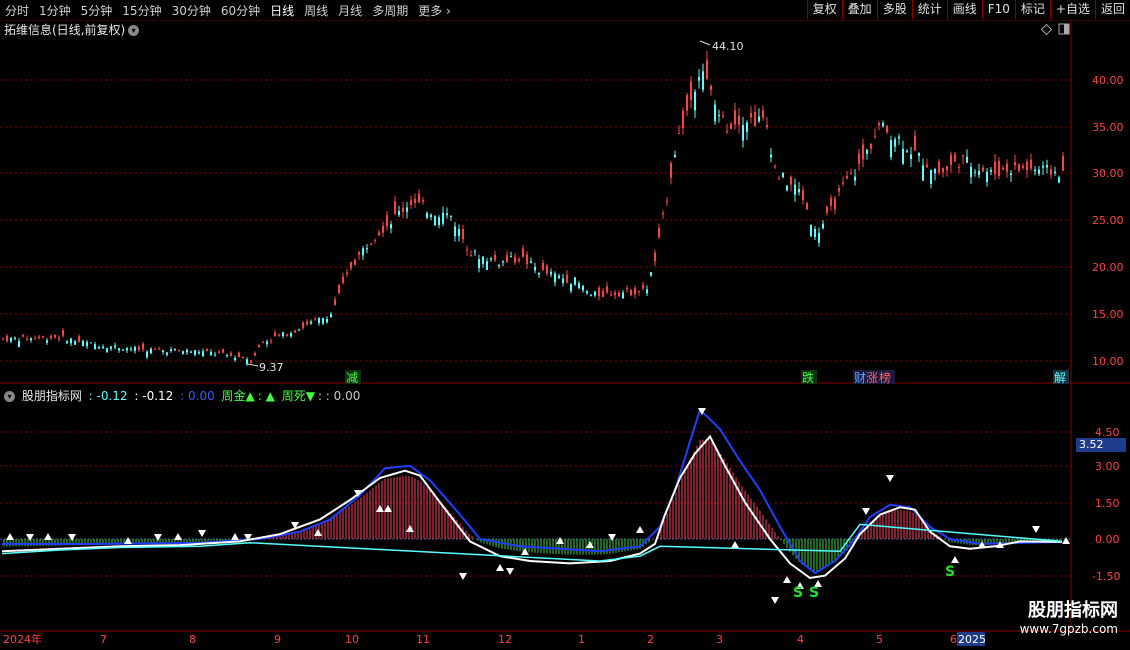 The image size is (1130, 650). I want to click on event-die: 跌, so click(808, 377).